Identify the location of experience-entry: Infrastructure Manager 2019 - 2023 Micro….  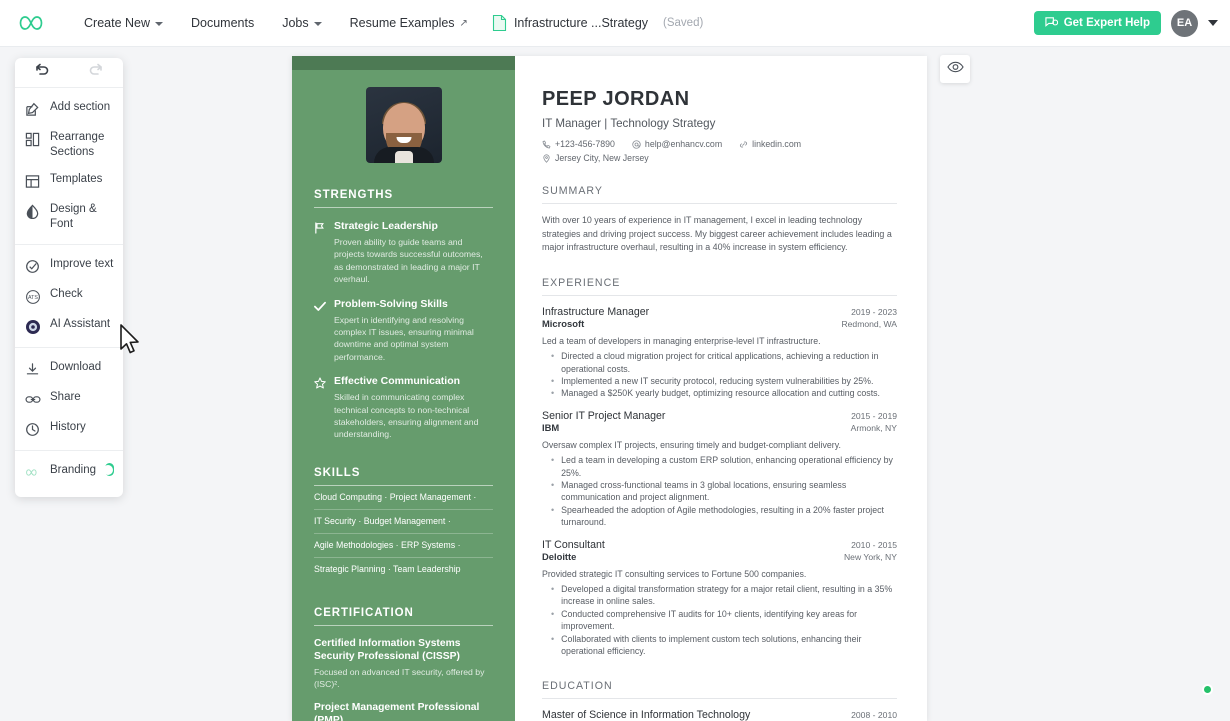
(719, 353).